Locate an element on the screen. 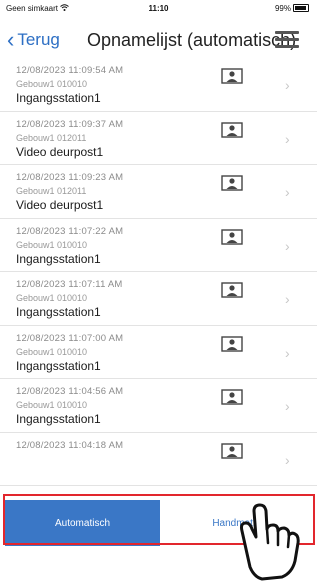 The height and width of the screenshot is (586, 320). back-label: Terug is located at coordinates (38, 39).